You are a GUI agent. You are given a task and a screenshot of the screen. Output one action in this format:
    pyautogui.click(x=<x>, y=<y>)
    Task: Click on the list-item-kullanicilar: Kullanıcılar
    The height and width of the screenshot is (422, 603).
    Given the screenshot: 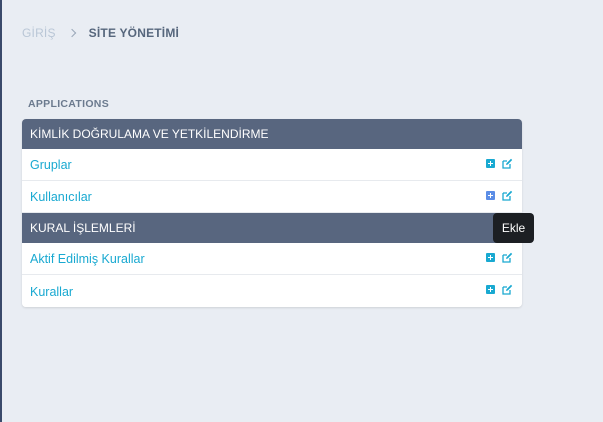 What is the action you would take?
    pyautogui.click(x=272, y=197)
    